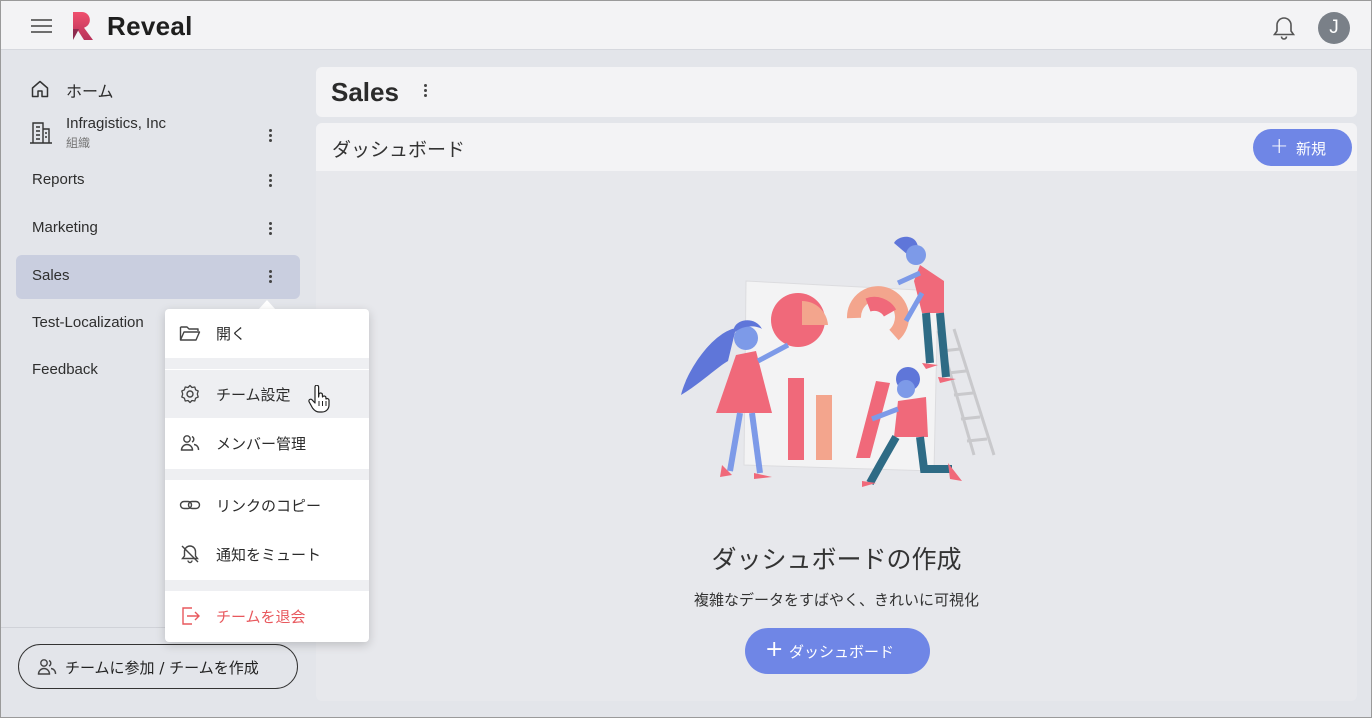 The image size is (1372, 718). What do you see at coordinates (65, 369) in the screenshot?
I see `sidebar-item-label: Feedback` at bounding box center [65, 369].